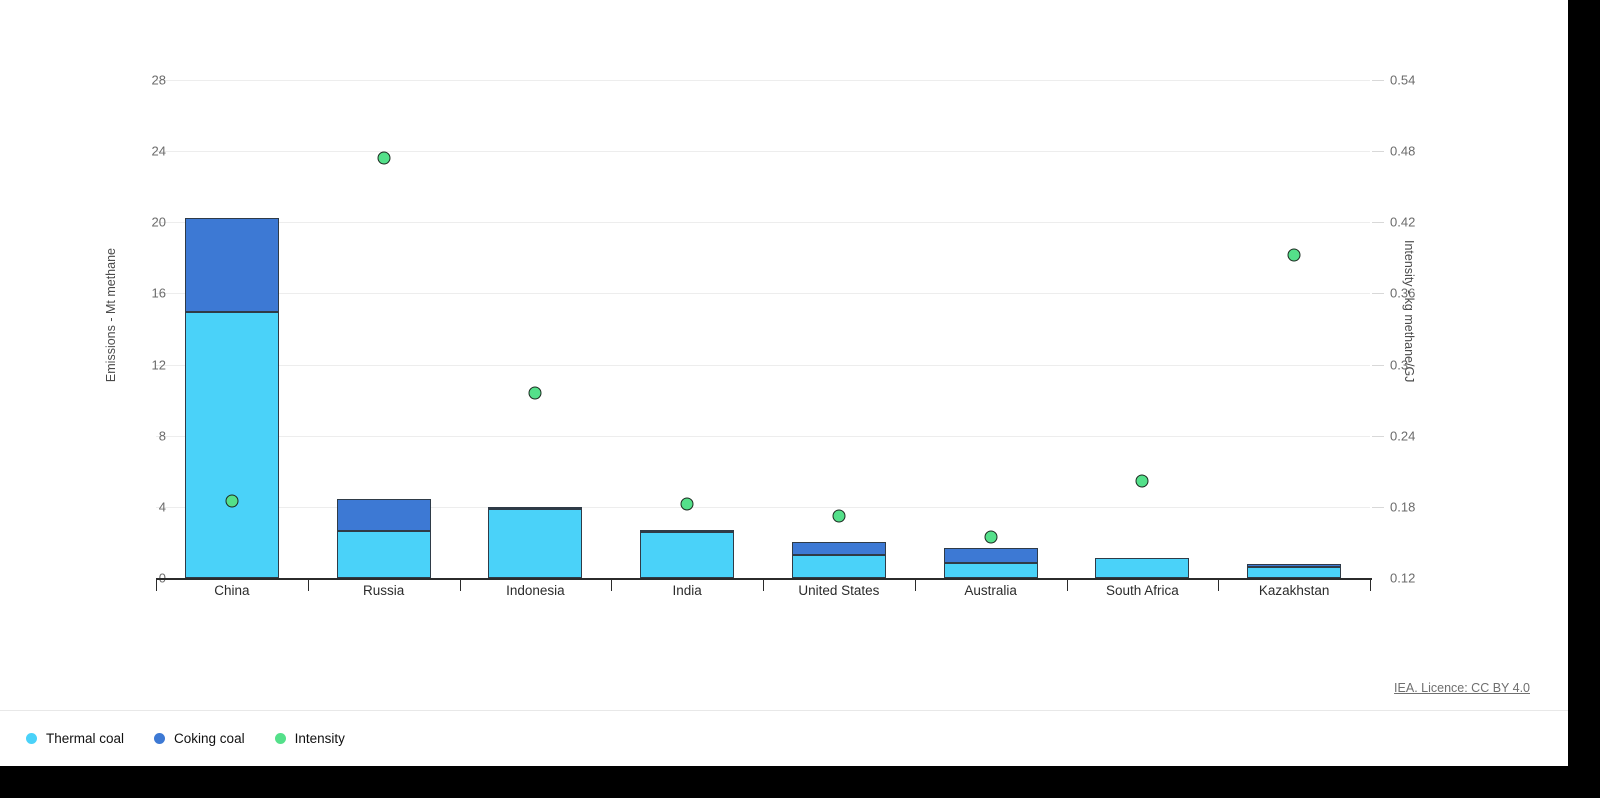 This screenshot has height=798, width=1600. What do you see at coordinates (1462, 688) in the screenshot?
I see `licence-link: IEA. Licence: CC BY 4.0` at bounding box center [1462, 688].